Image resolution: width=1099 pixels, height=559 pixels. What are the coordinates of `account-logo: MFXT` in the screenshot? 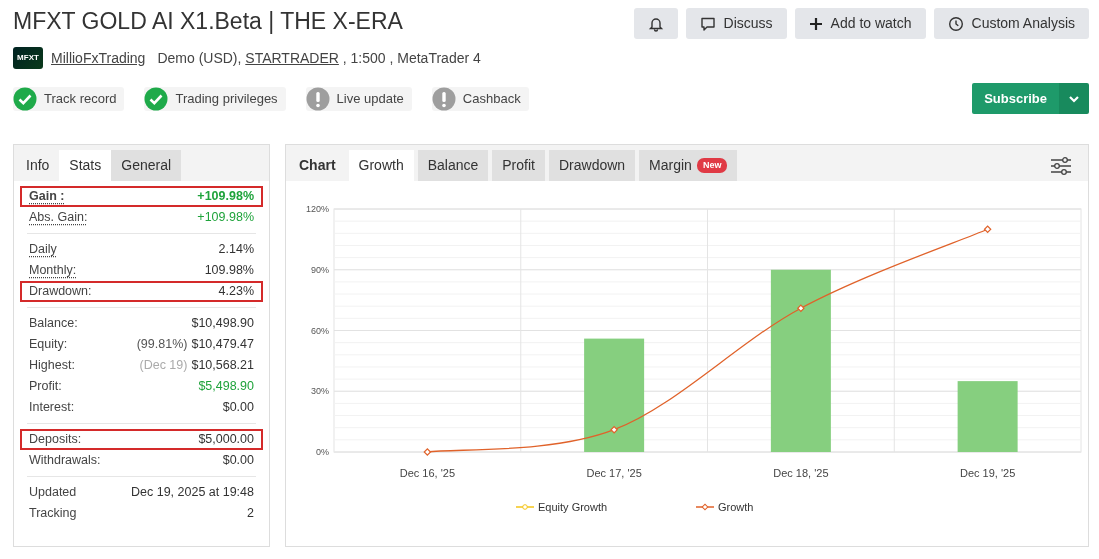 It's located at (28, 58).